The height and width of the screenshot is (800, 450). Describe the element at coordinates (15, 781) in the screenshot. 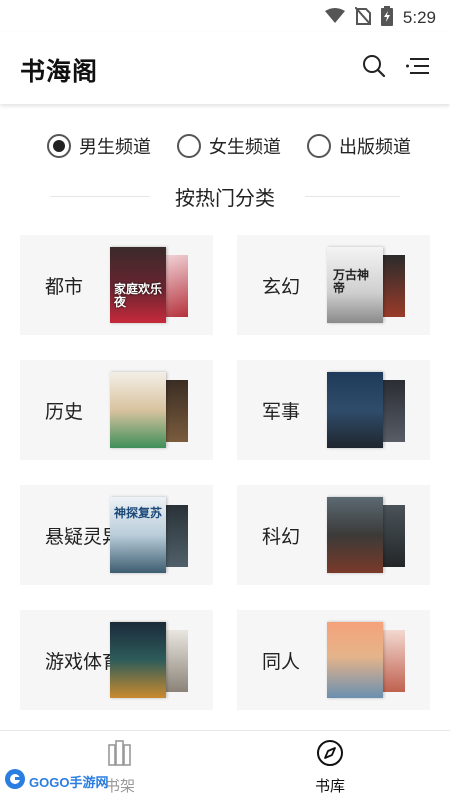

I see `gogo-logo-icon` at that location.